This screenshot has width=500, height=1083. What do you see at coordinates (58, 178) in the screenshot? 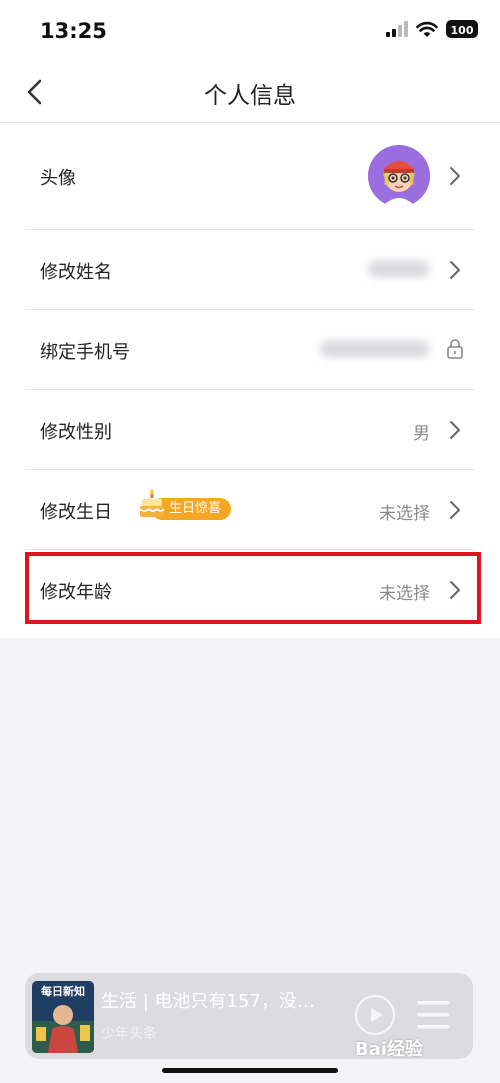
I see `avatar-row-label: 头像` at bounding box center [58, 178].